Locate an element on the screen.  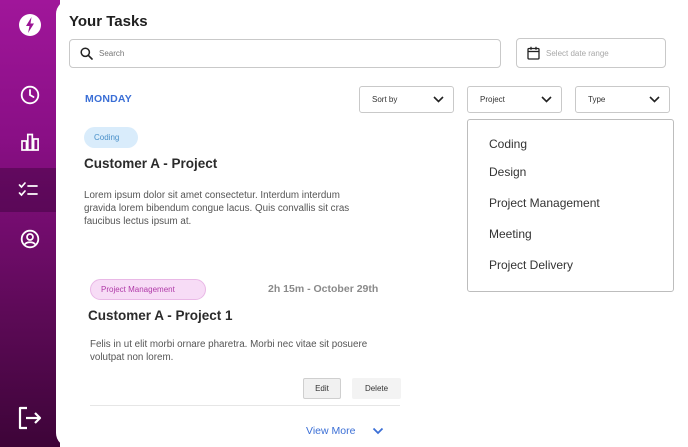
divider is located at coordinates (245, 405).